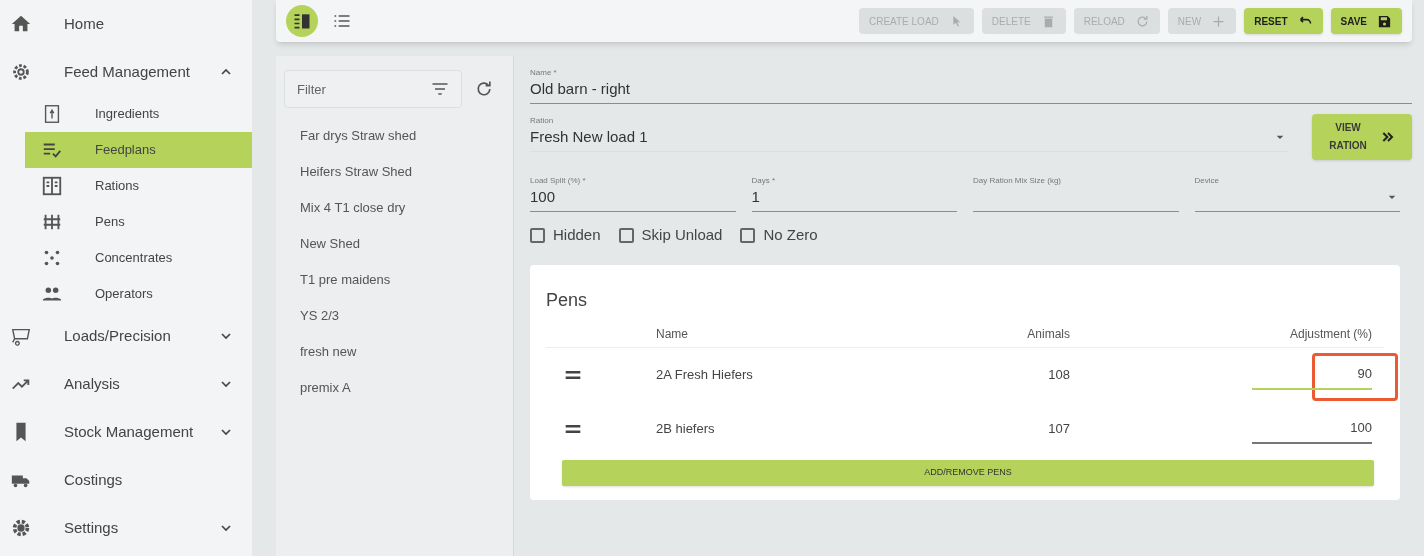 This screenshot has width=1424, height=556. What do you see at coordinates (126, 24) in the screenshot?
I see `sidebar-item: Home` at bounding box center [126, 24].